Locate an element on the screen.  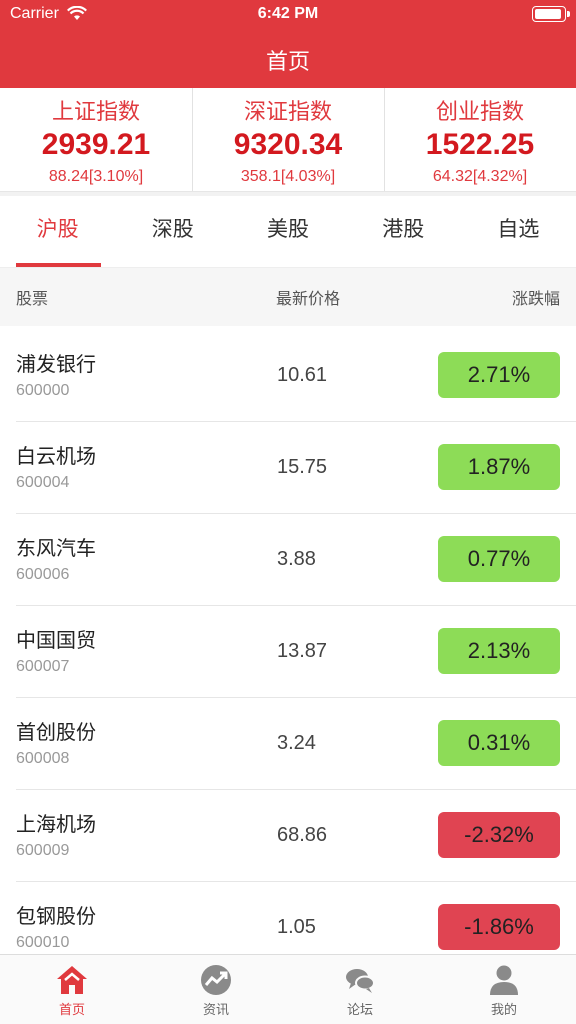
change-badge: 2.13% is located at coordinates (499, 651).